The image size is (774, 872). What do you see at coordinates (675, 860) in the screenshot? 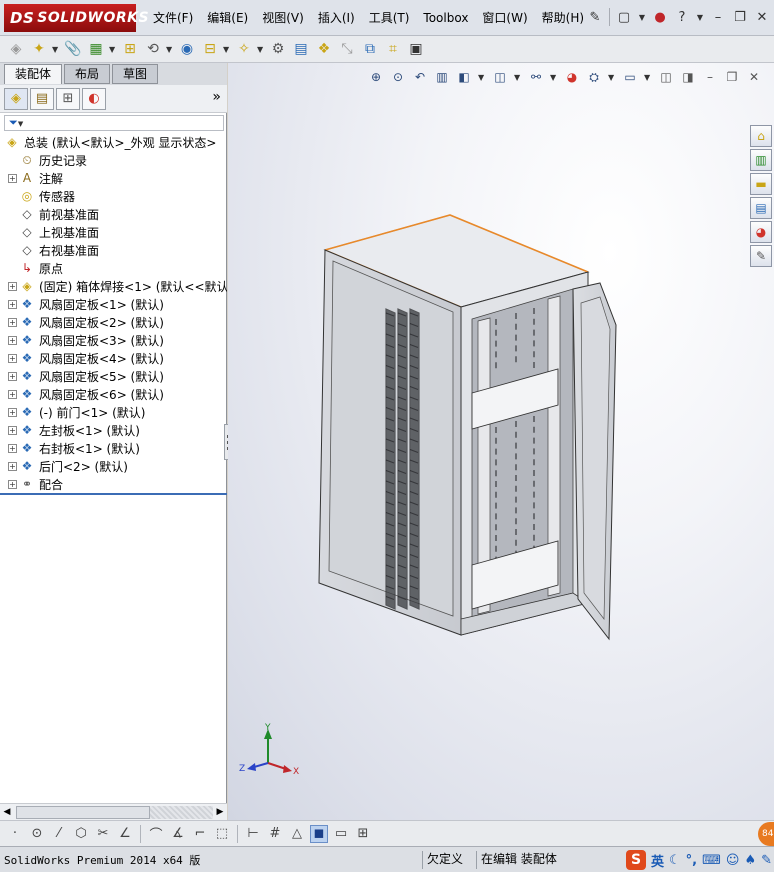
I see `moon-icon: ☾` at bounding box center [675, 860].